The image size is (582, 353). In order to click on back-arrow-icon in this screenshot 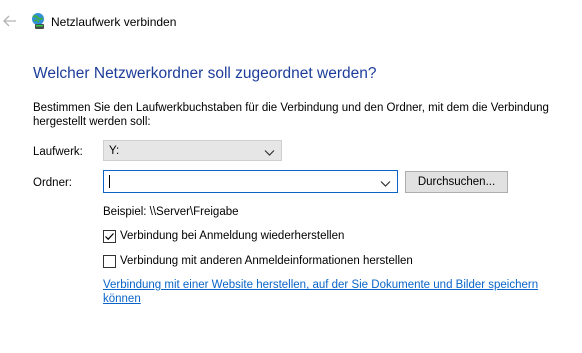, I will do `click(10, 21)`.